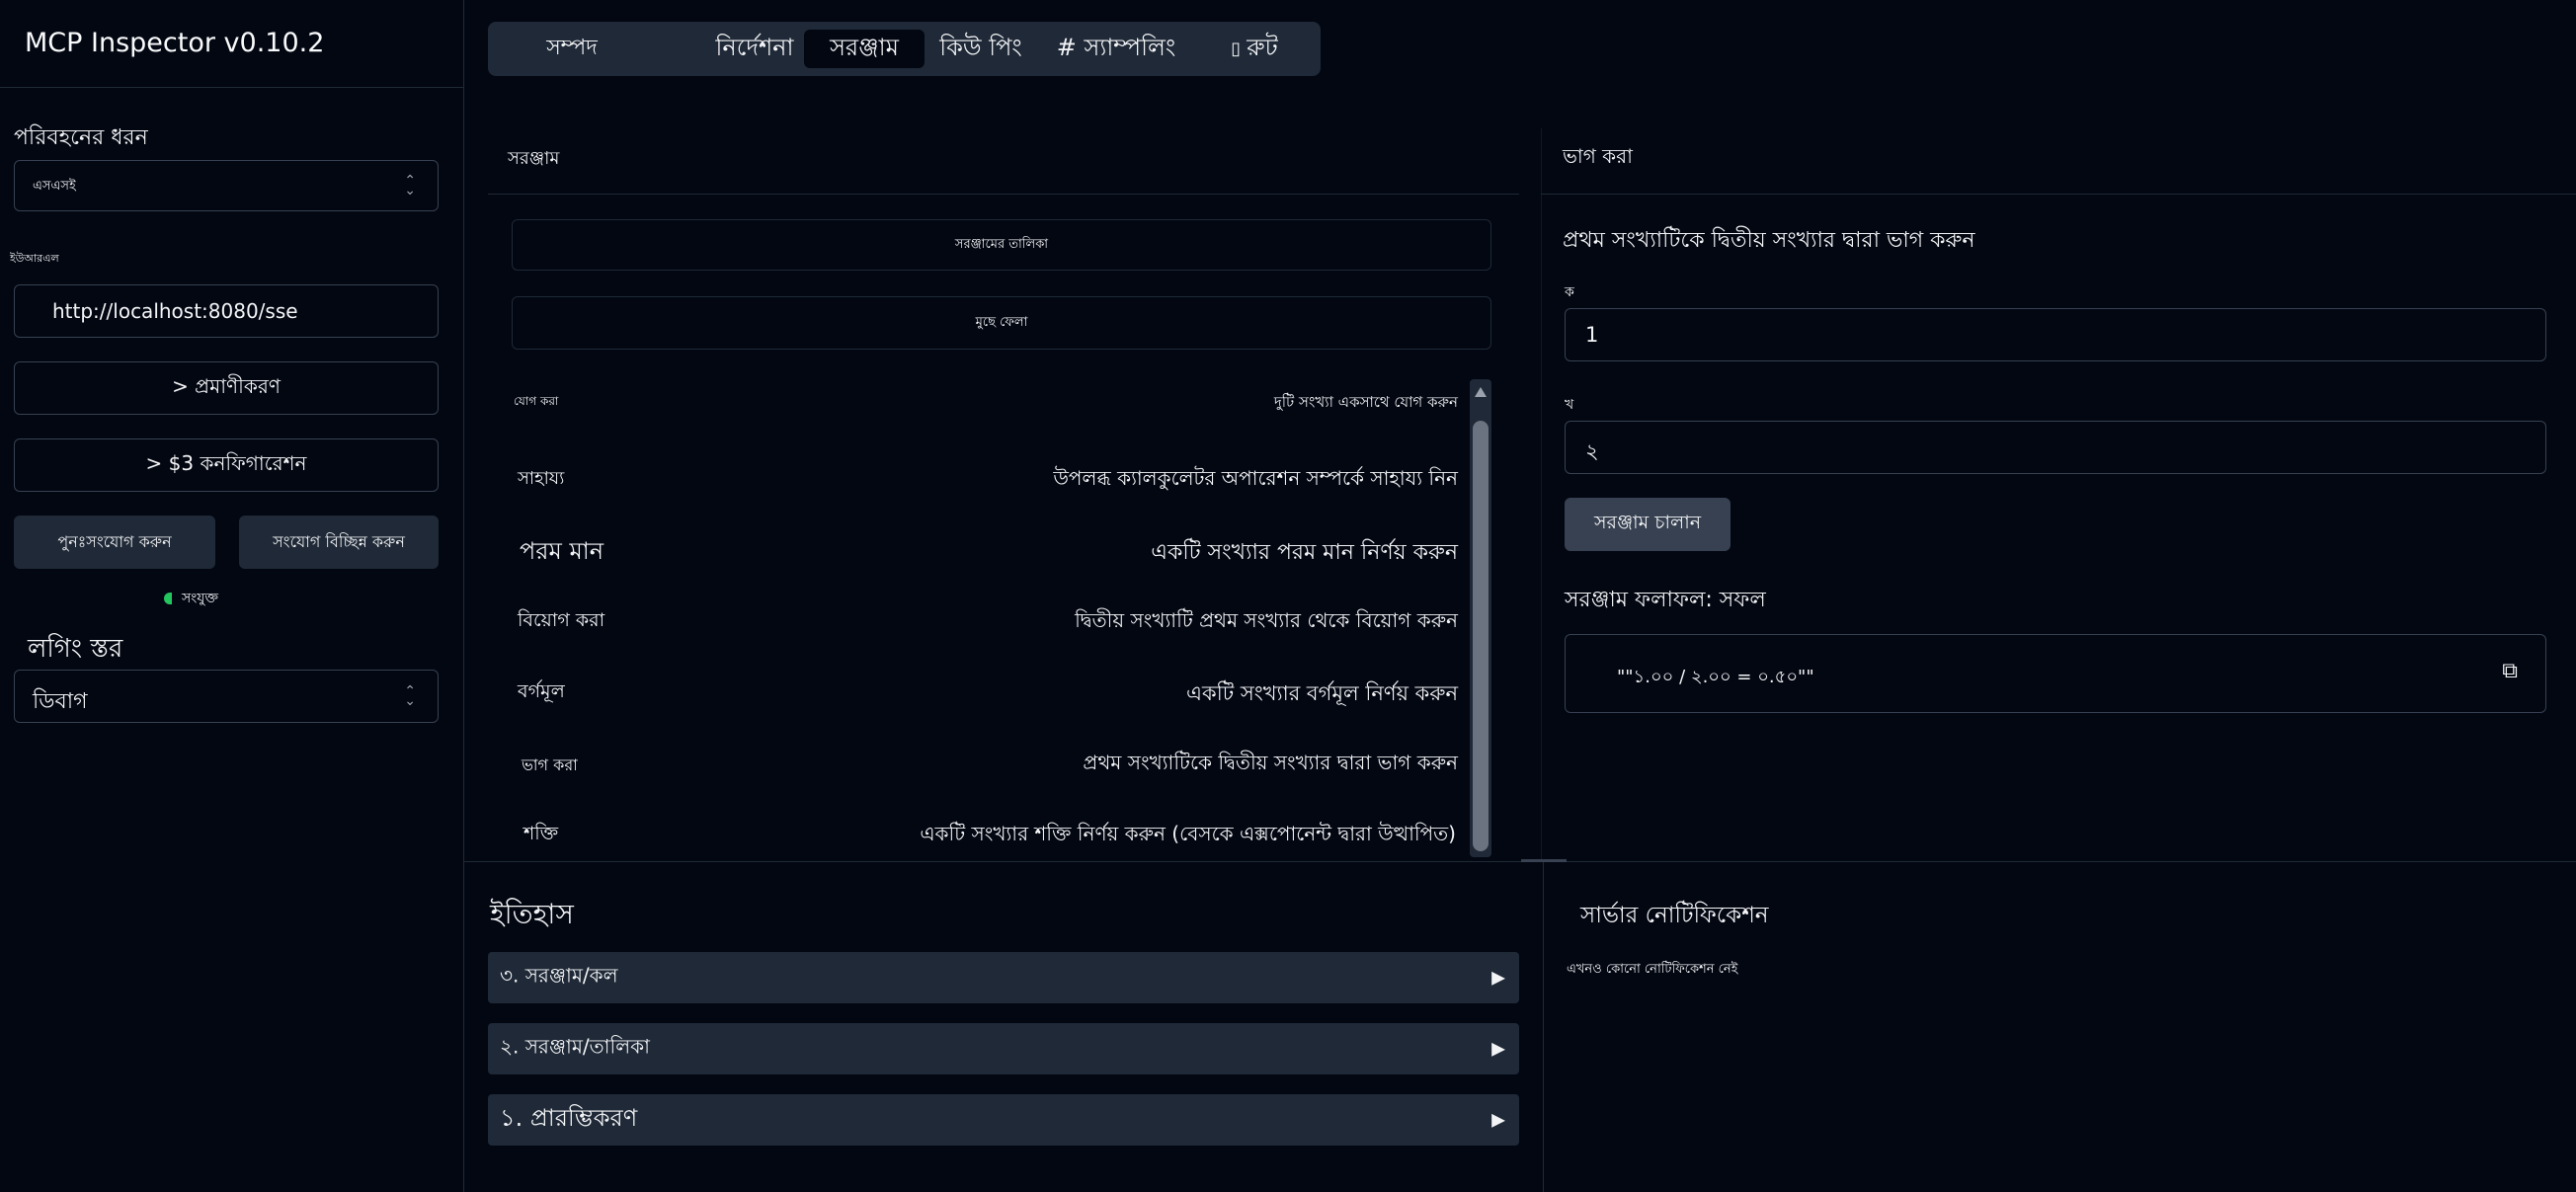 The image size is (2576, 1192). I want to click on roots-icon: ▯, so click(1236, 49).